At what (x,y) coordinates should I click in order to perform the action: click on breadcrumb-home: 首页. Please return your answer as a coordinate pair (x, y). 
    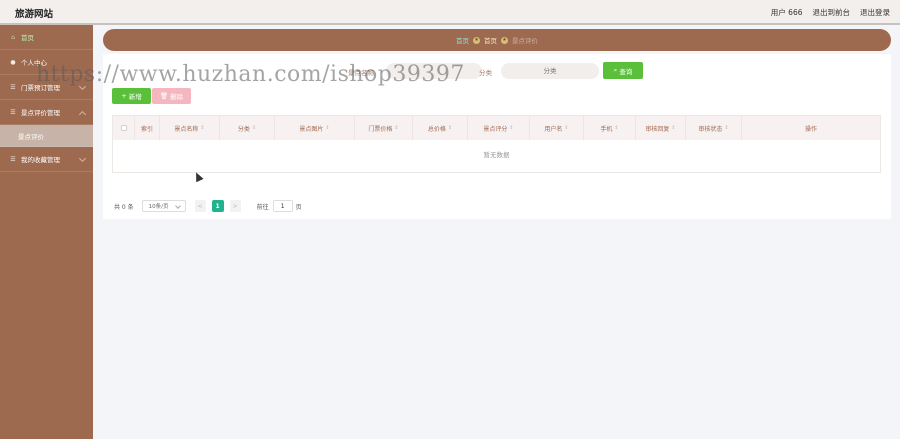
    Looking at the image, I should click on (462, 40).